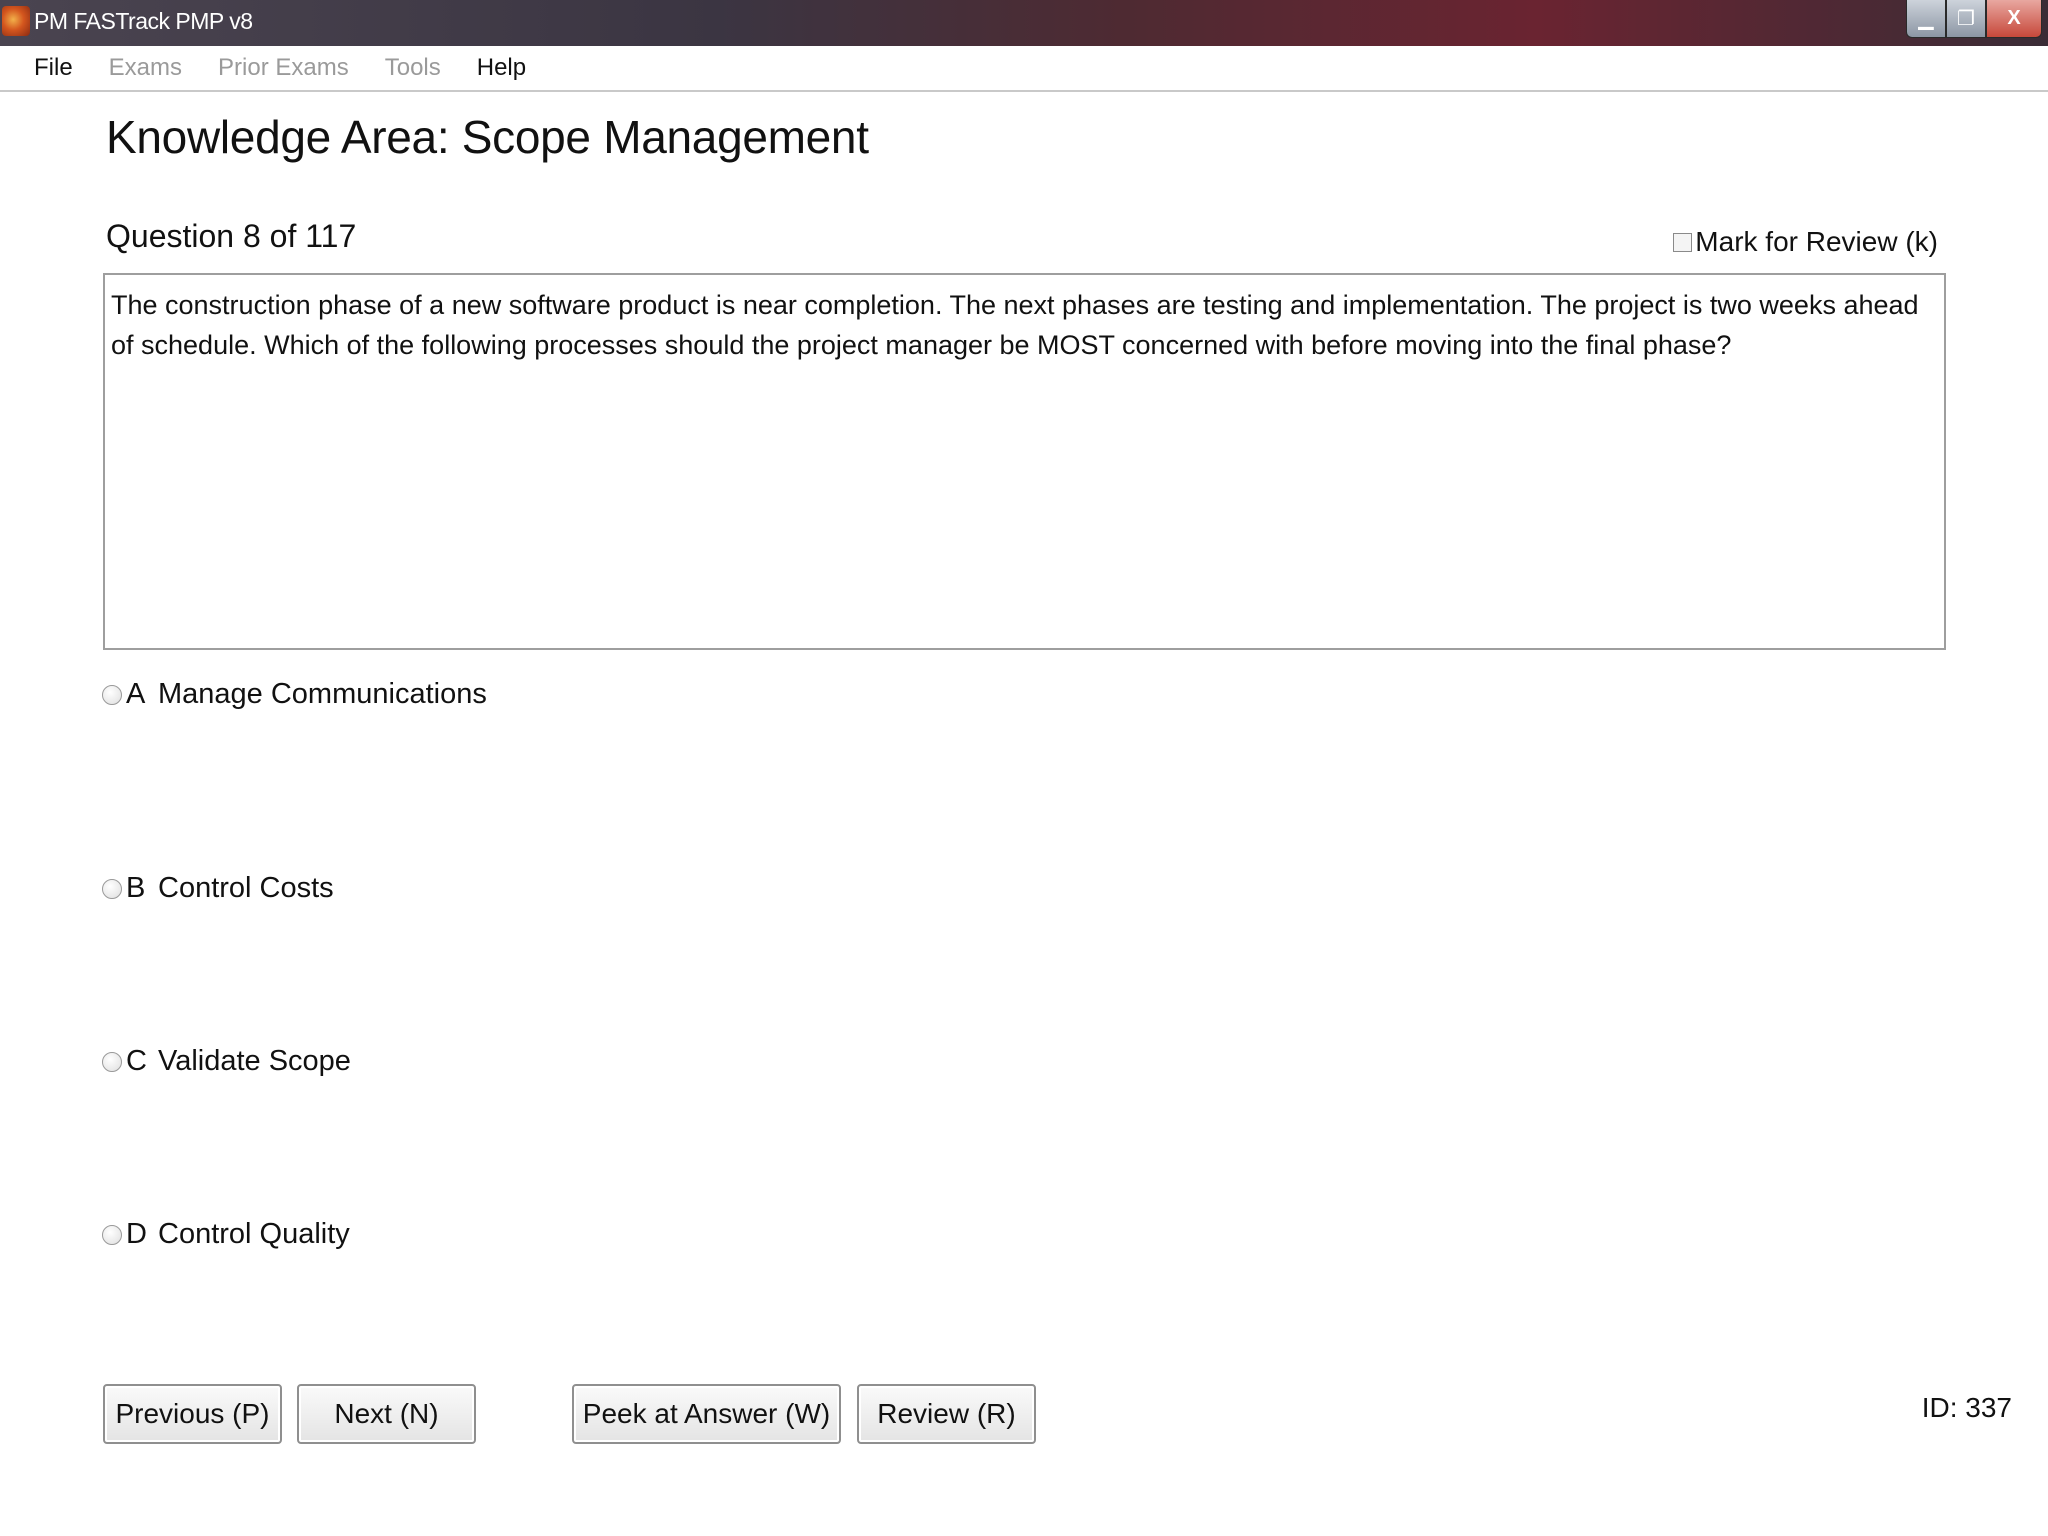 This screenshot has width=2048, height=1536. Describe the element at coordinates (136, 888) in the screenshot. I see `answer-b-letter: B` at that location.